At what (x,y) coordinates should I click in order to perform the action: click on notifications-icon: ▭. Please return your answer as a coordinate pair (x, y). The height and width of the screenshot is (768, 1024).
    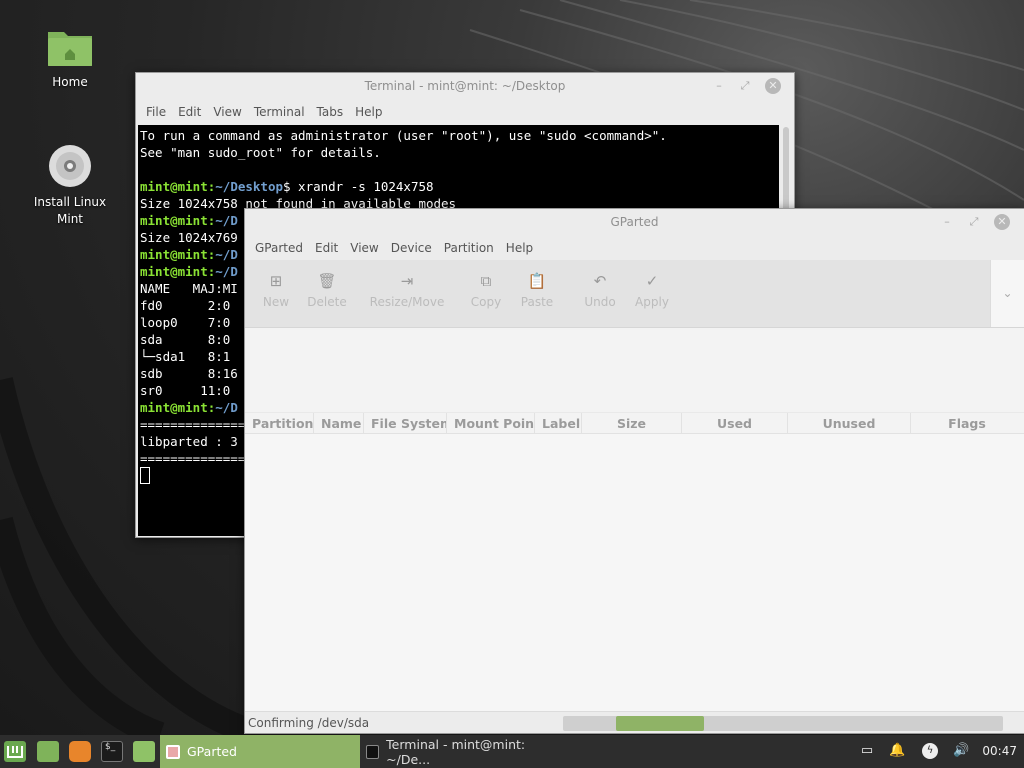
    Looking at the image, I should click on (867, 751).